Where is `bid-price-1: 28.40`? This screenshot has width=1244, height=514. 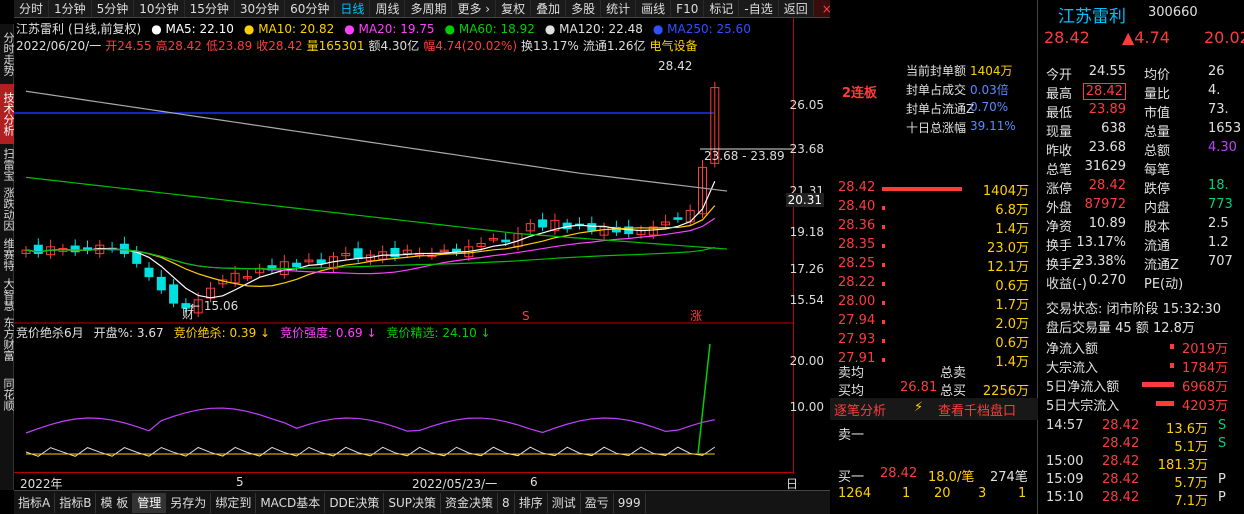 bid-price-1: 28.40 is located at coordinates (856, 206).